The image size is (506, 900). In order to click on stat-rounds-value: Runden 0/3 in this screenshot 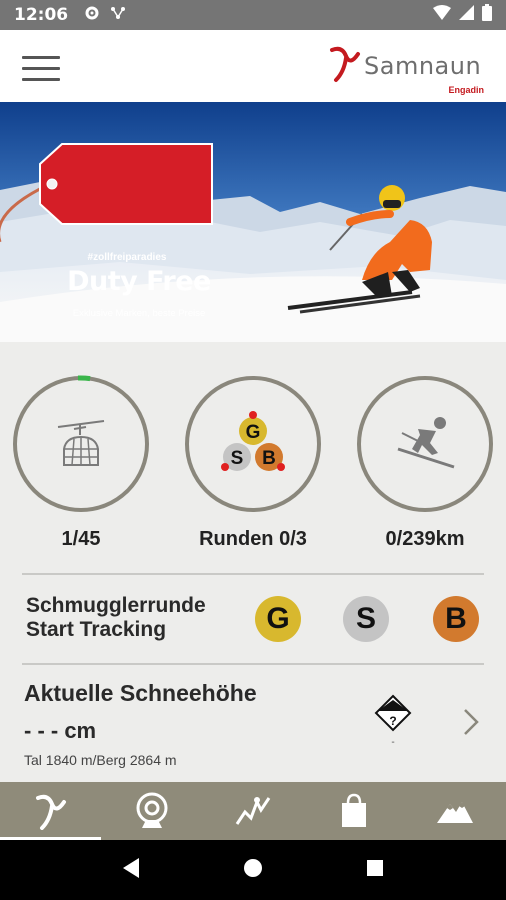, I will do `click(253, 539)`.